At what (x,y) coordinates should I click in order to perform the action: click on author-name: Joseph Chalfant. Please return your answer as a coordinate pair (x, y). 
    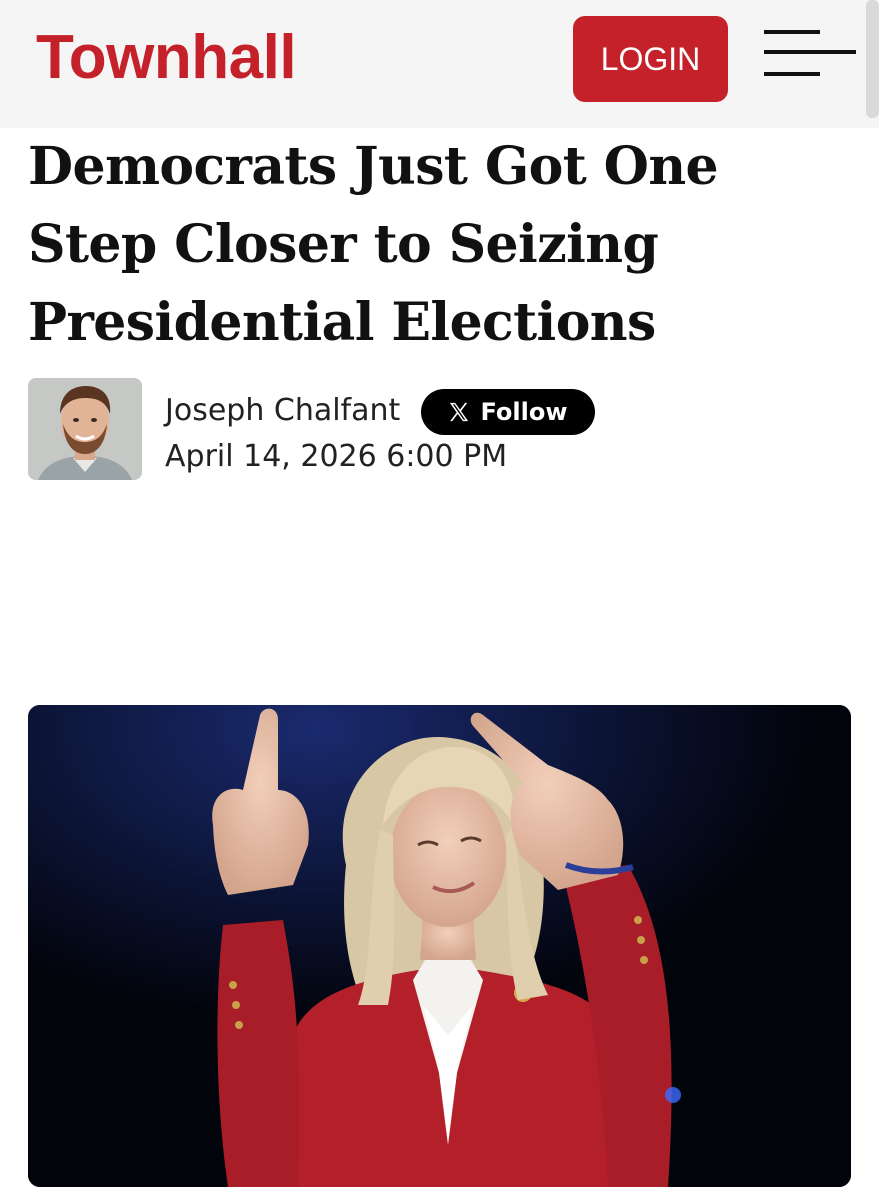
    Looking at the image, I should click on (282, 411).